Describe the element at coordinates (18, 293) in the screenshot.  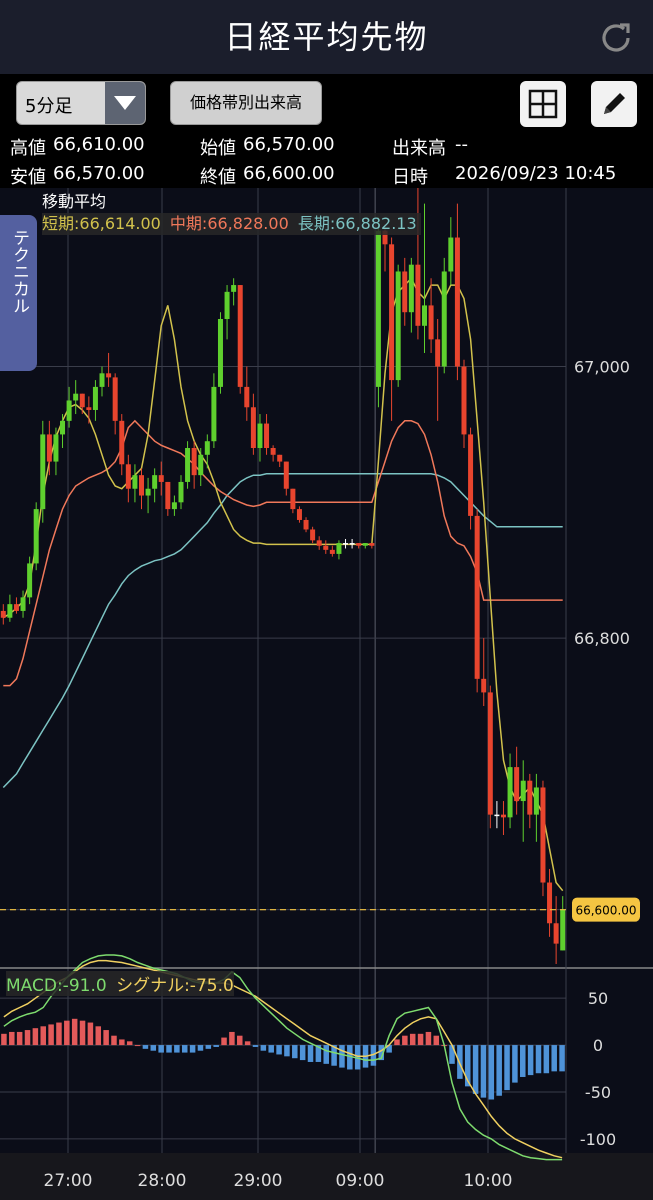
I see `technical-tab: テクニカル` at that location.